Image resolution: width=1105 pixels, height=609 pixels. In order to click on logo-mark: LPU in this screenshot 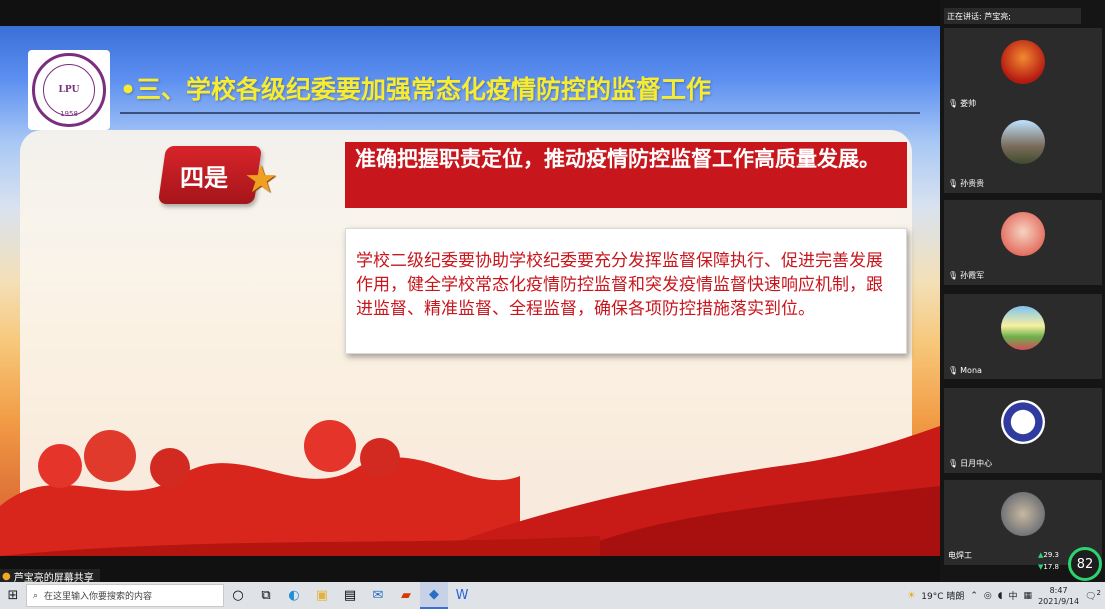, I will do `click(69, 90)`.